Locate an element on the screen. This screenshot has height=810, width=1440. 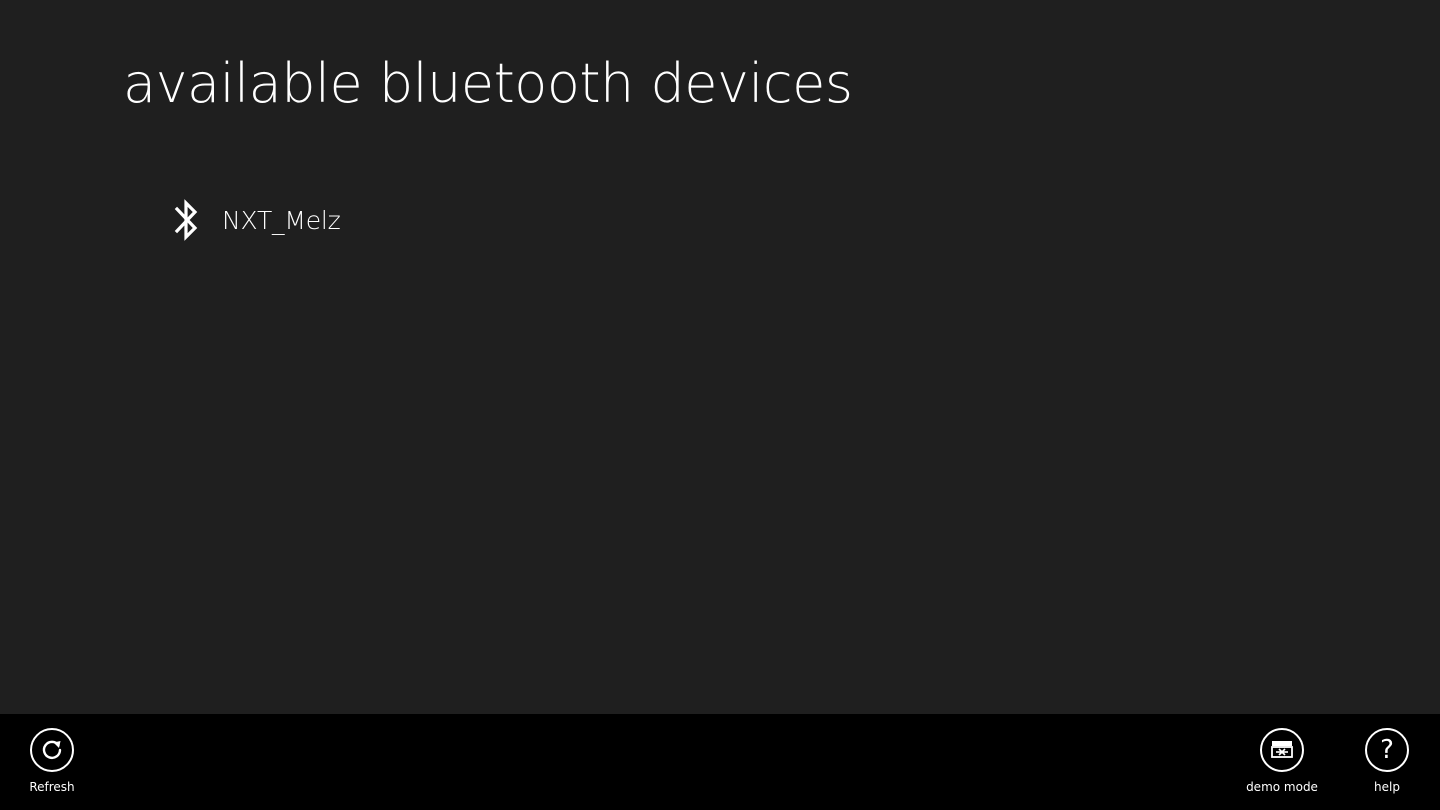
refresh-icon is located at coordinates (52, 750).